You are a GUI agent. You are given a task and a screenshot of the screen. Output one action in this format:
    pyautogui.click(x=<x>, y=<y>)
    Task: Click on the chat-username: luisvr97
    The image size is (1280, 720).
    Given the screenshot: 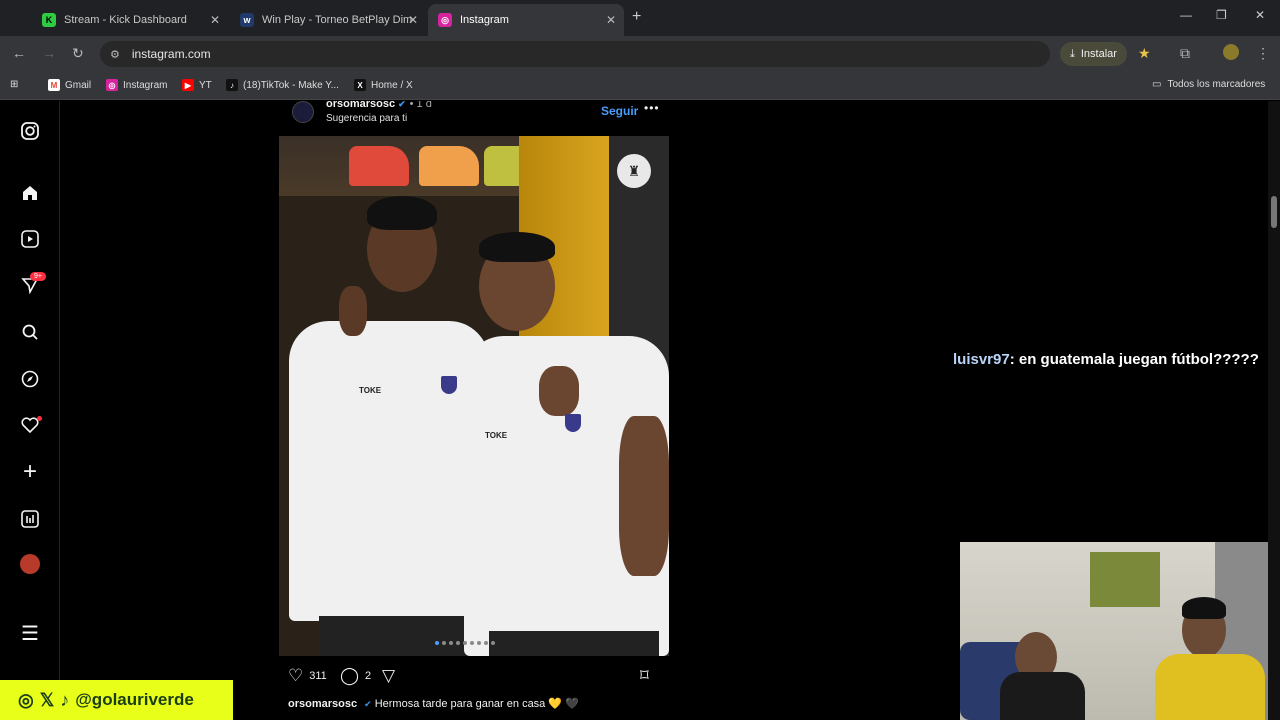 What is the action you would take?
    pyautogui.click(x=981, y=359)
    